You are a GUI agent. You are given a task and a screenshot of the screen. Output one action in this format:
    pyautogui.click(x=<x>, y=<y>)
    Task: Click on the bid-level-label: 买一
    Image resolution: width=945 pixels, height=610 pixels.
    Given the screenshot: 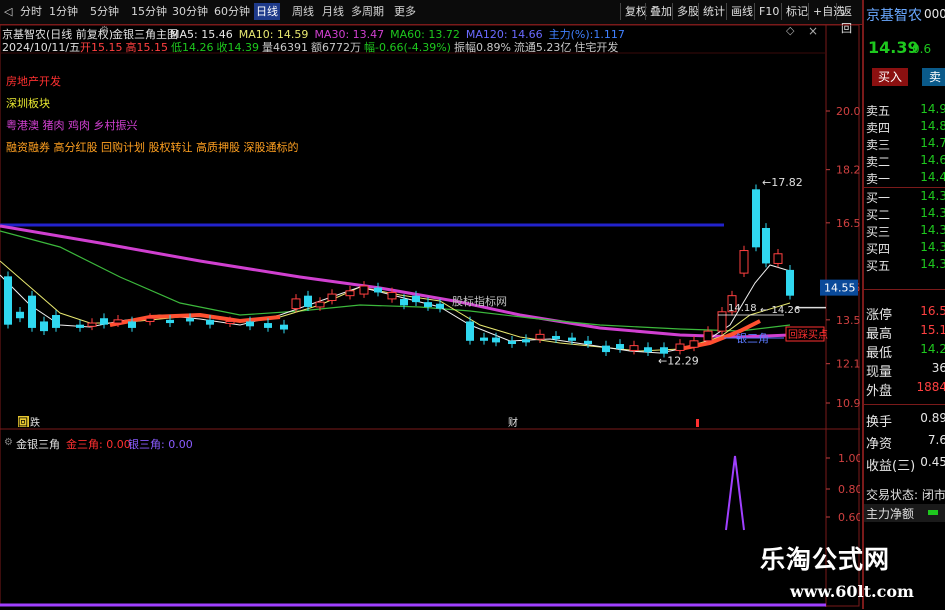 What is the action you would take?
    pyautogui.click(x=878, y=198)
    